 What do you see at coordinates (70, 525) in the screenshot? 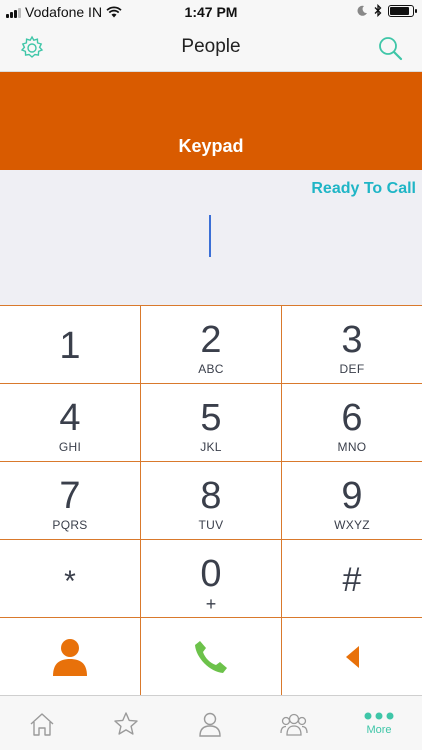
I see `key-letters: PQRS` at bounding box center [70, 525].